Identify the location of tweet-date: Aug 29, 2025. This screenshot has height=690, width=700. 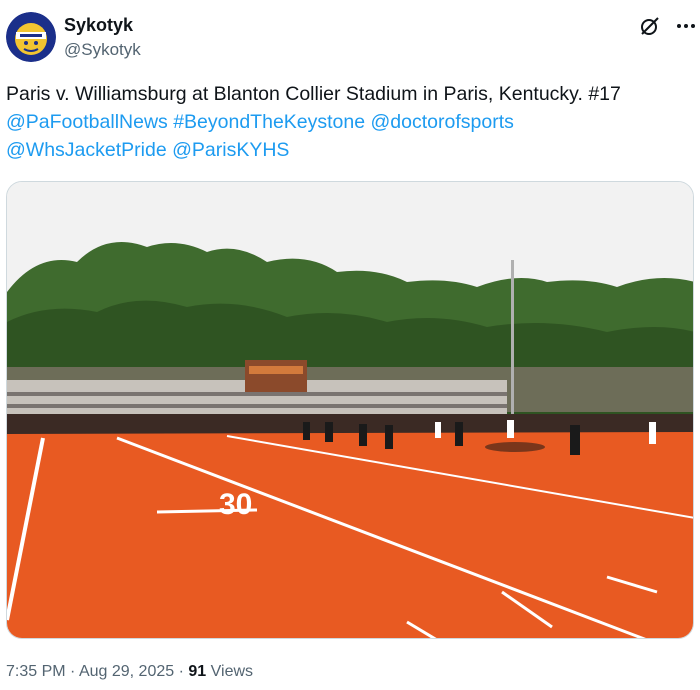
(126, 671).